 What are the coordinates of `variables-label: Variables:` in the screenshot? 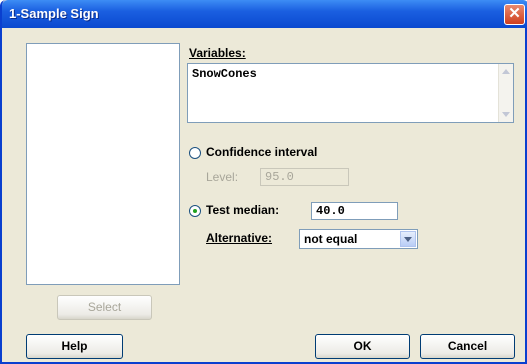 It's located at (217, 53).